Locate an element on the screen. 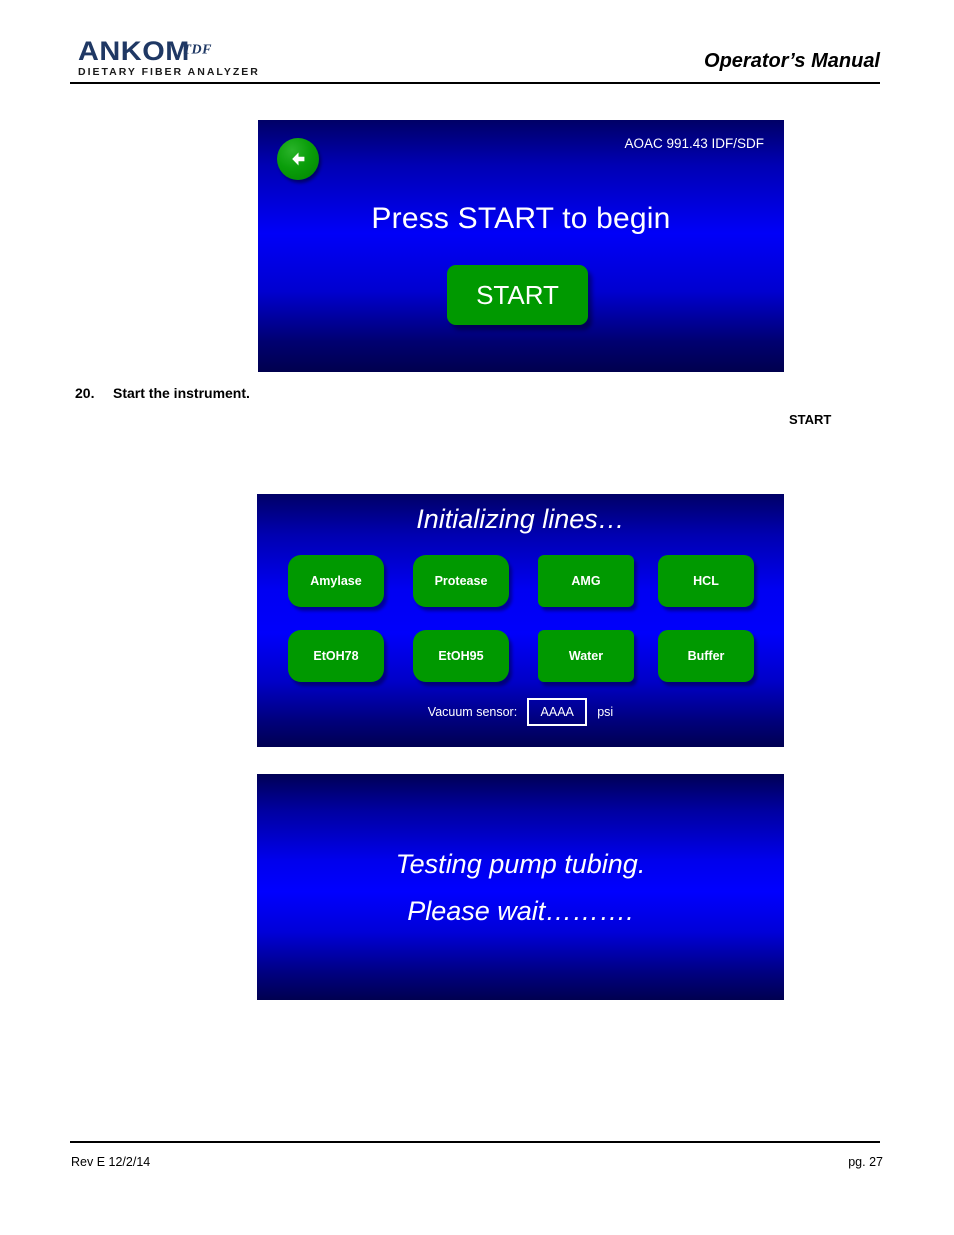 This screenshot has width=954, height=1235. line-button-hcl: HCL is located at coordinates (706, 581).